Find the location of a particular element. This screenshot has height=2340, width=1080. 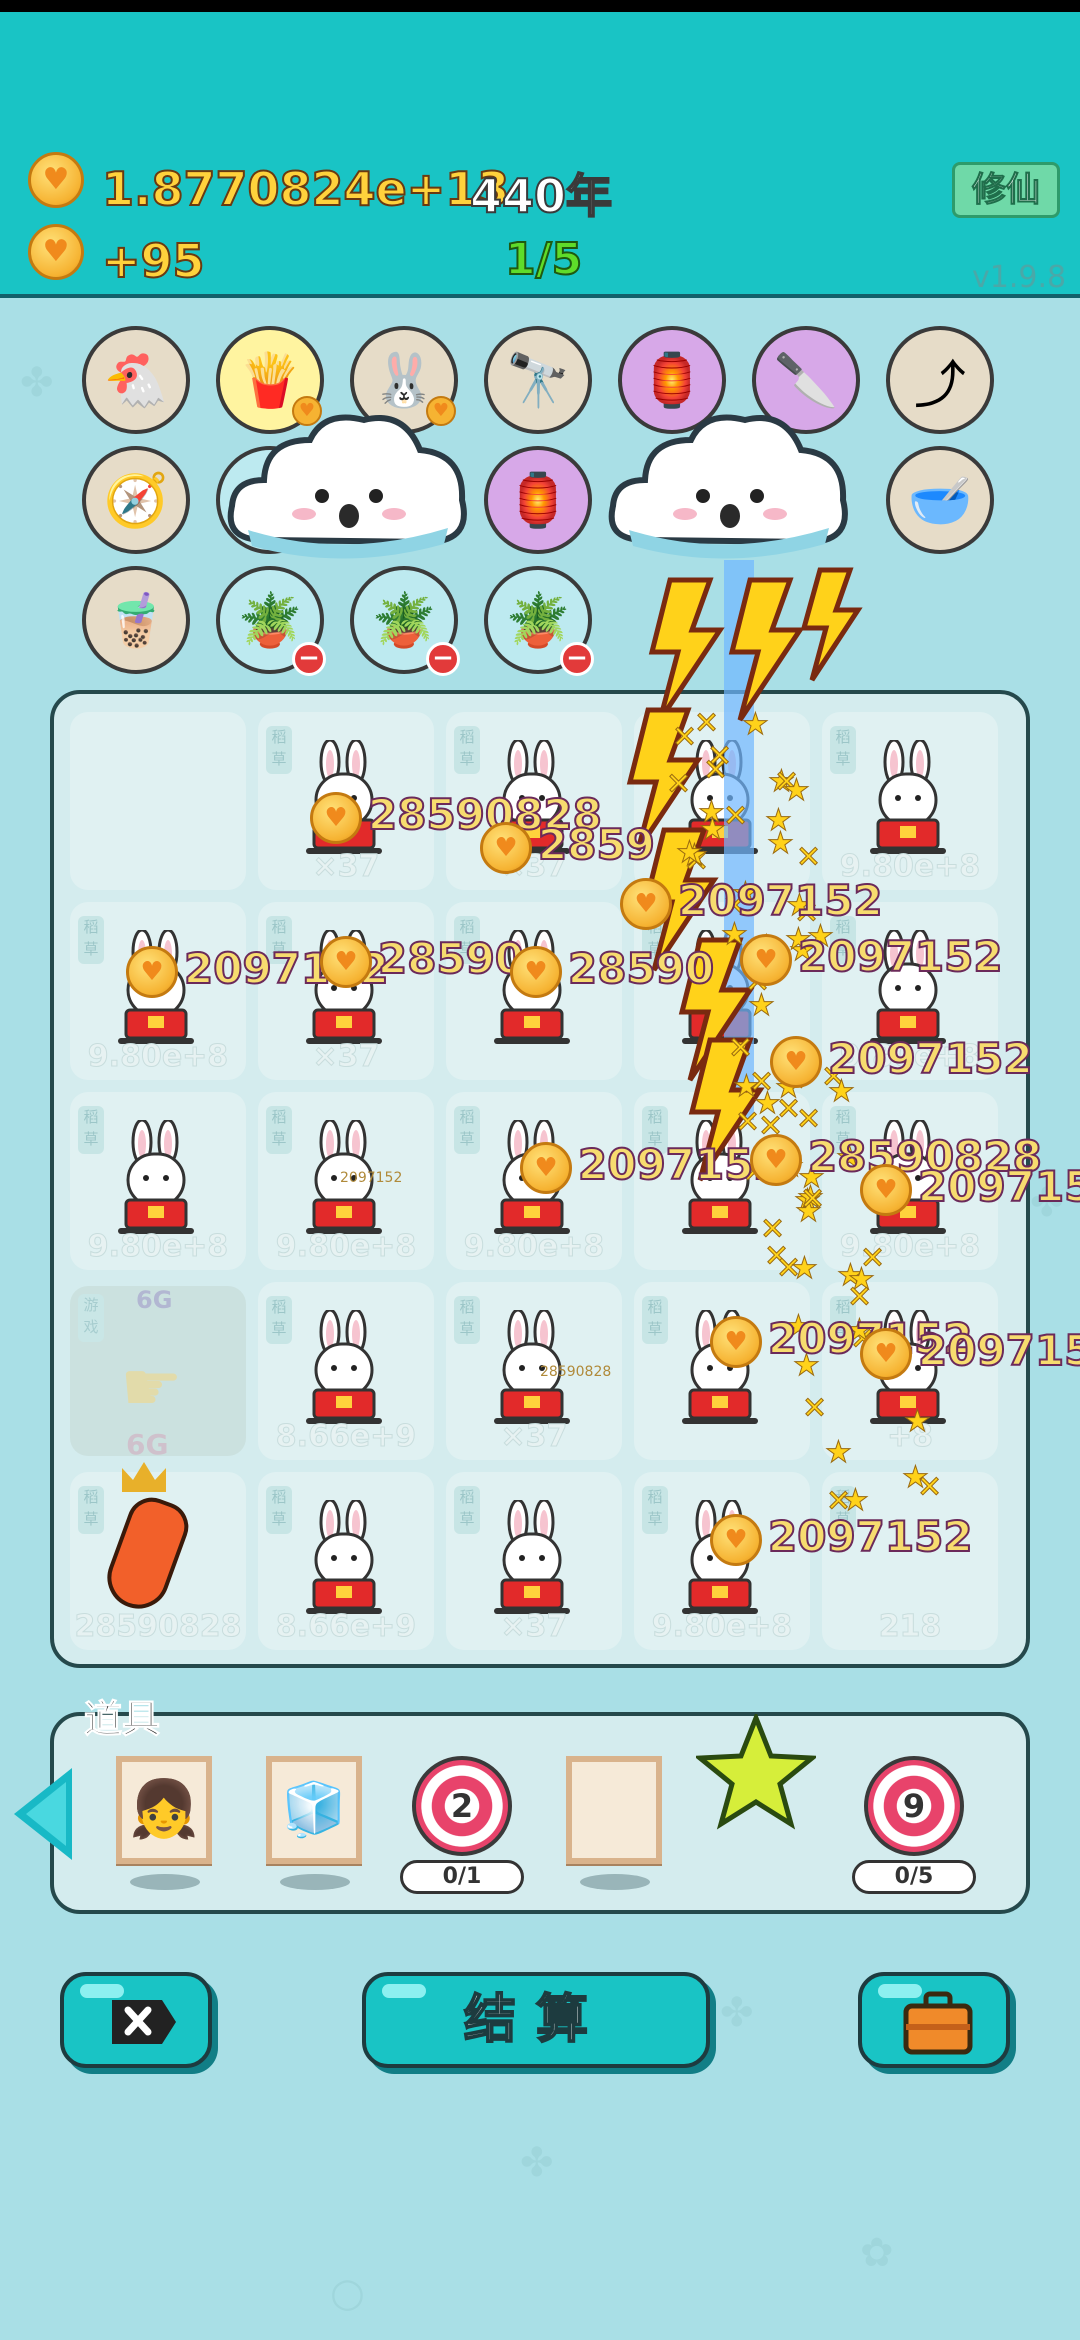

fridge-frame-tool: 🧊 is located at coordinates (314, 1810).